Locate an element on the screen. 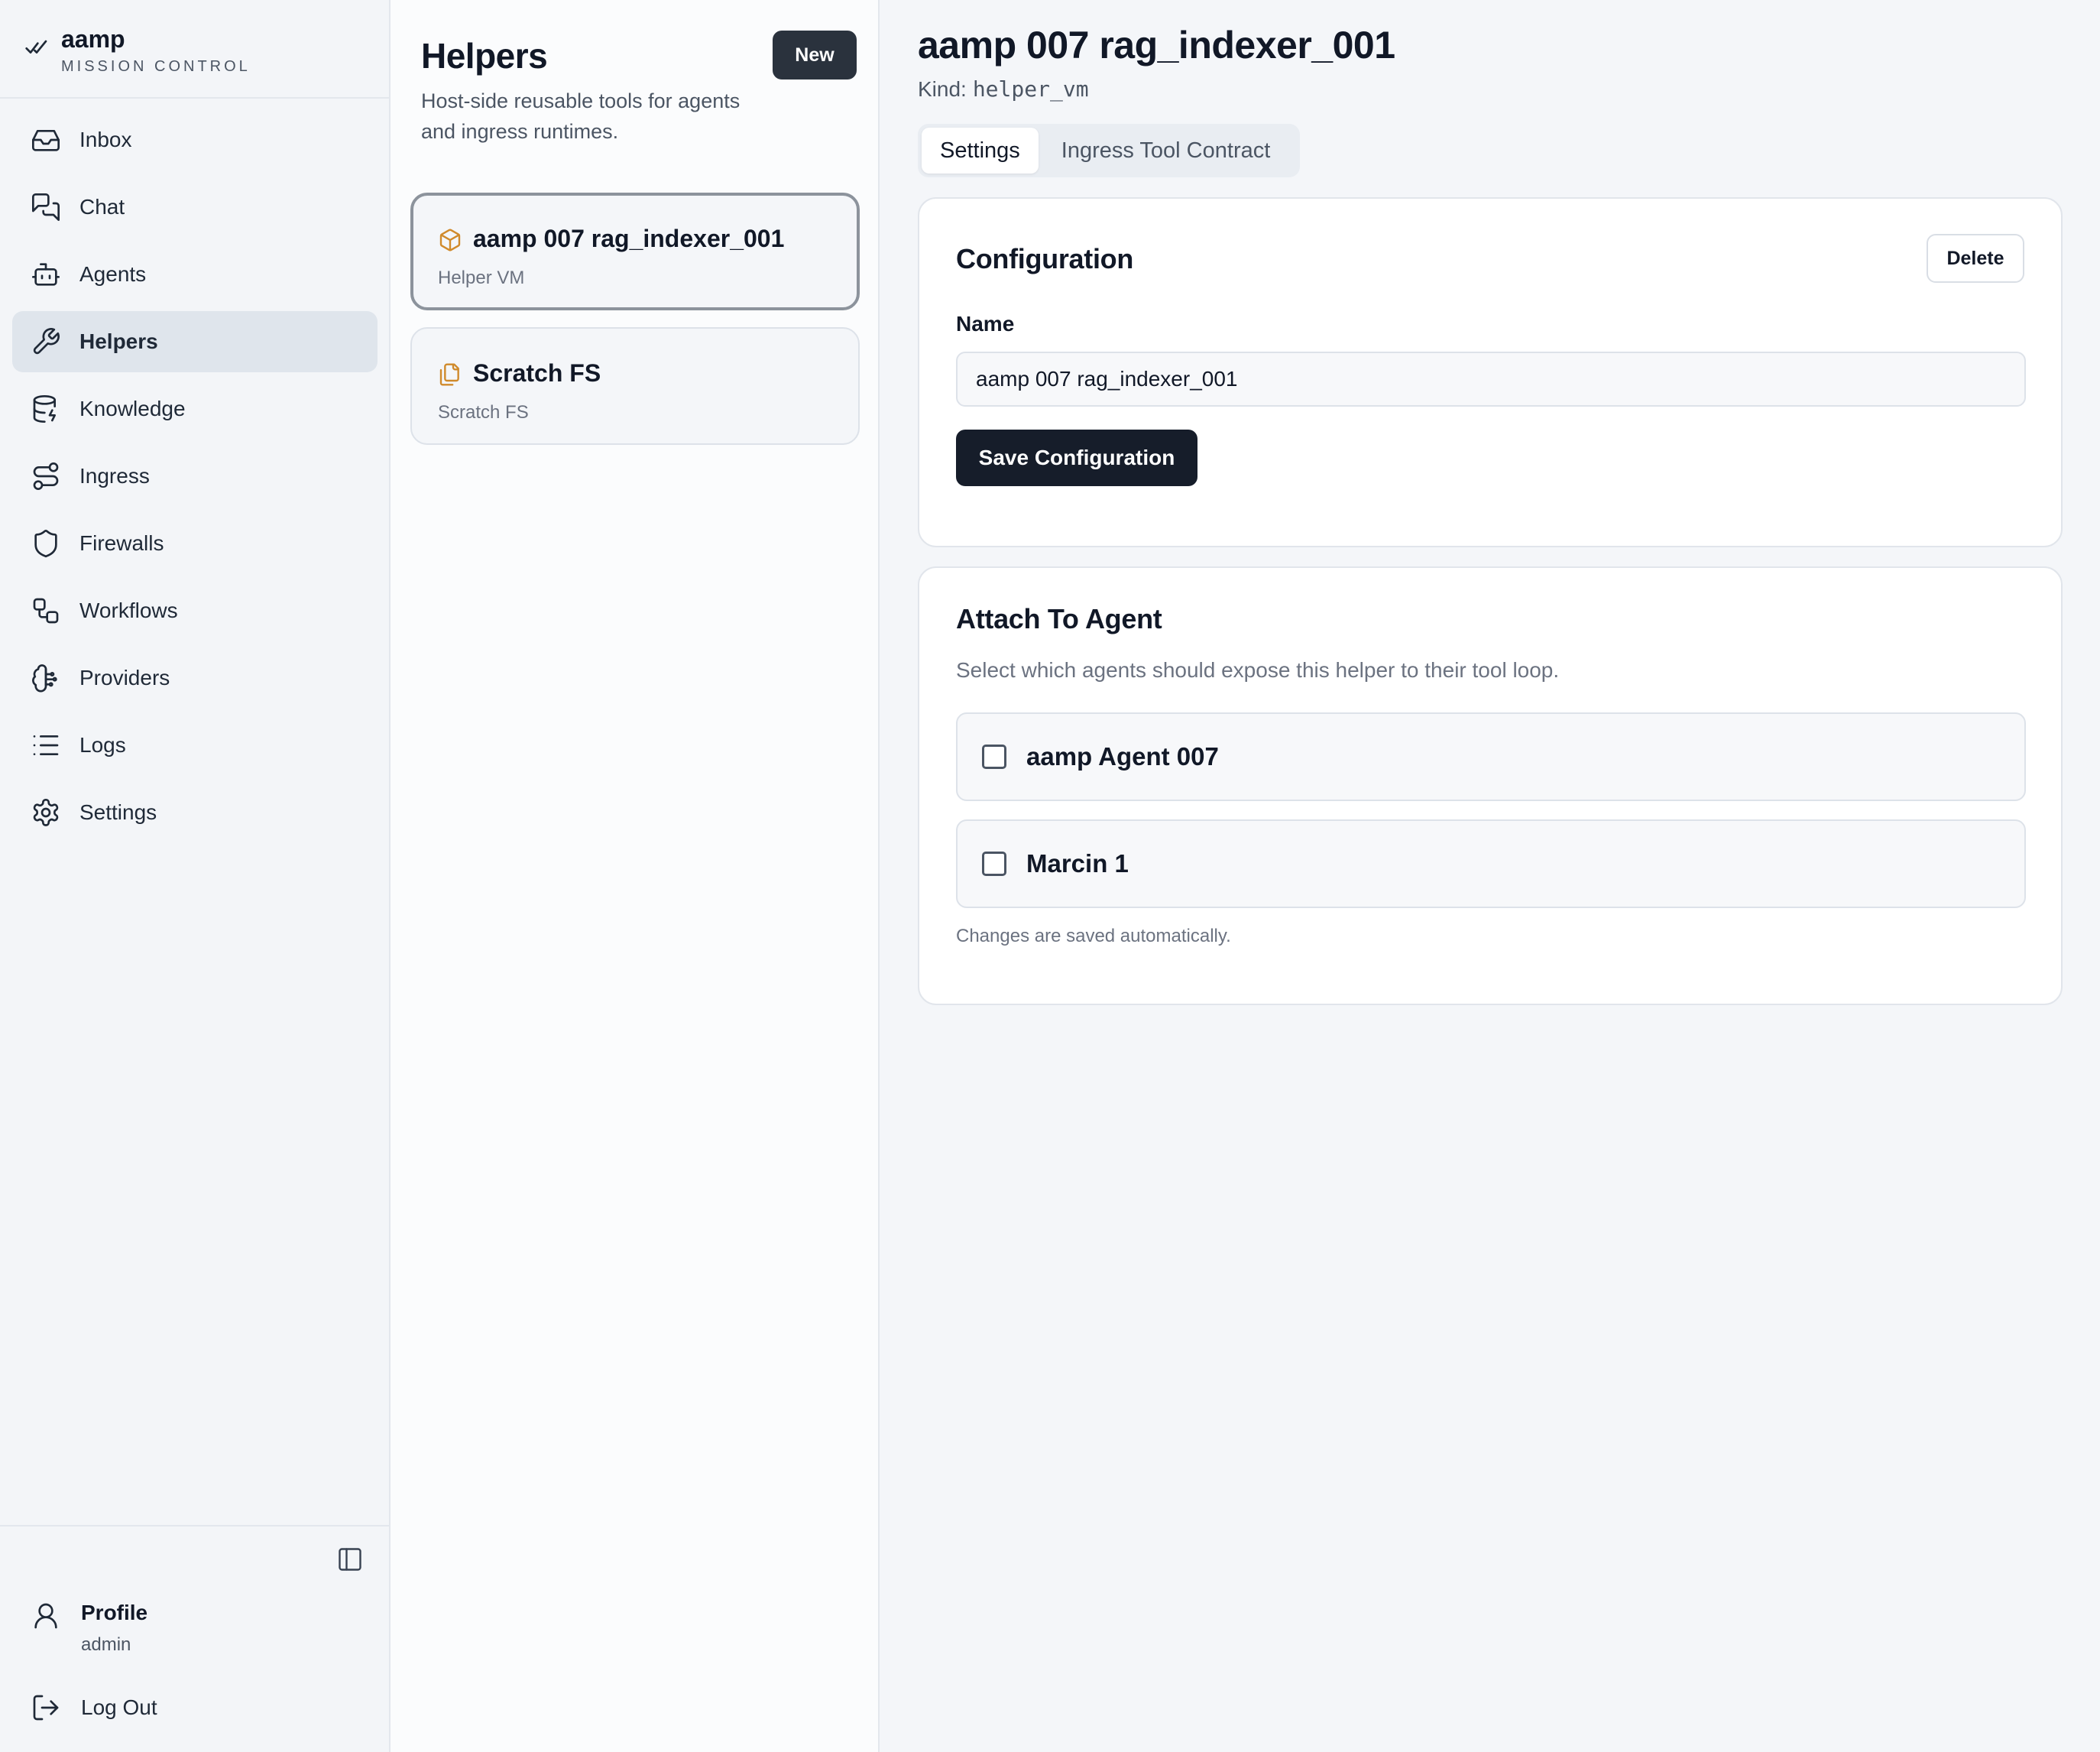  box-icon is located at coordinates (450, 240).